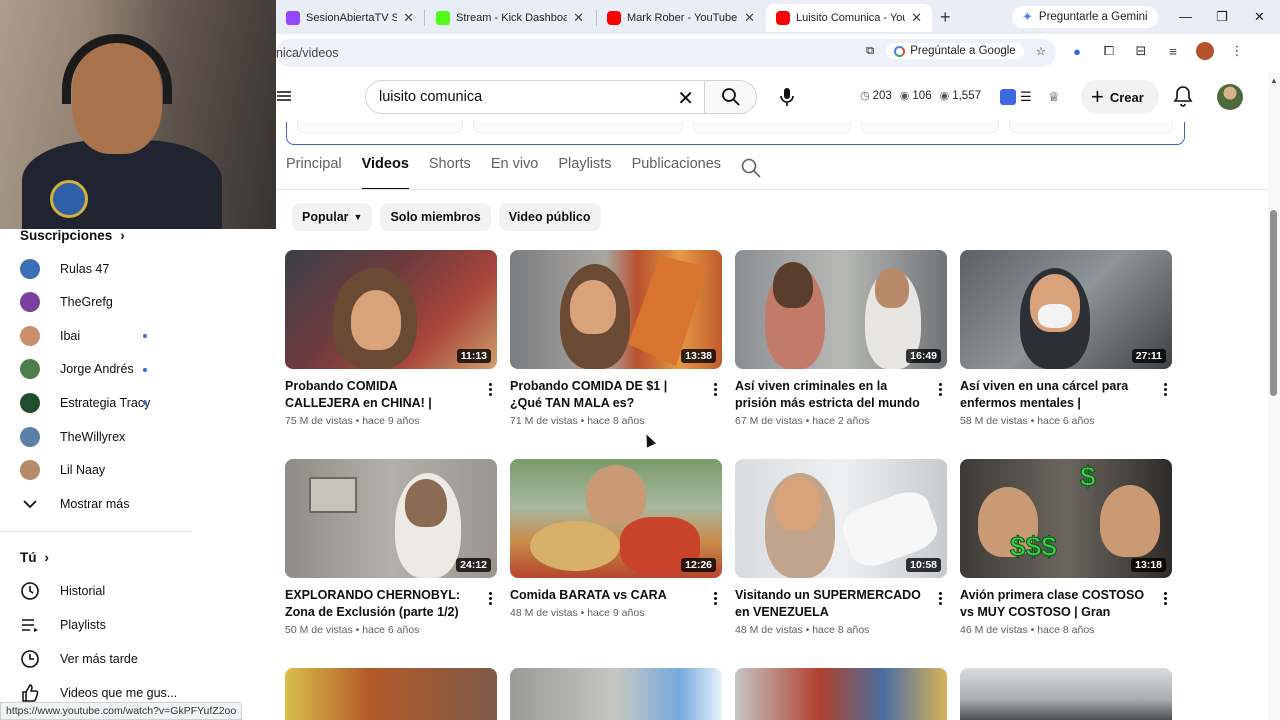 This screenshot has width=1280, height=720. I want to click on browser-tab-luisito: Luisito Comunica - YouTube ✕, so click(849, 18).